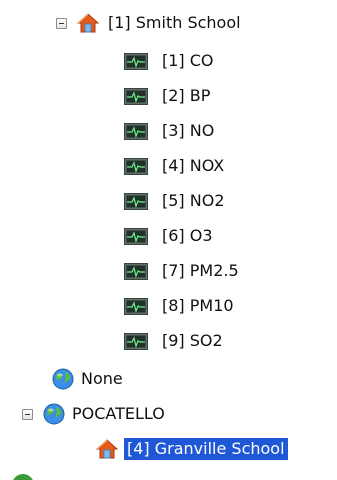  I want to click on tree-node-granville-school: [4] Granville School, so click(192, 449).